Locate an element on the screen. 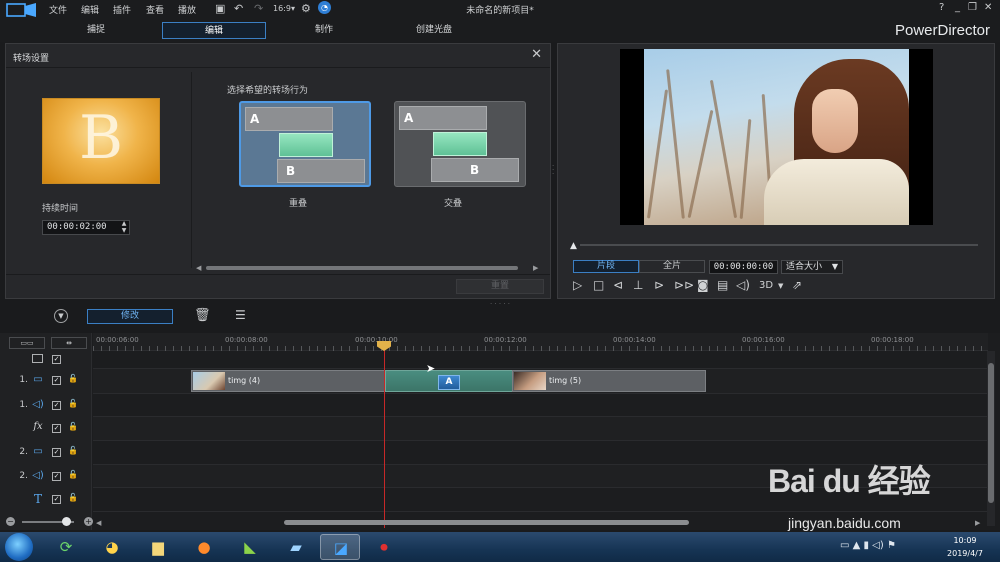 This screenshot has height=562, width=1000. transition-block is located at coordinates (306, 145).